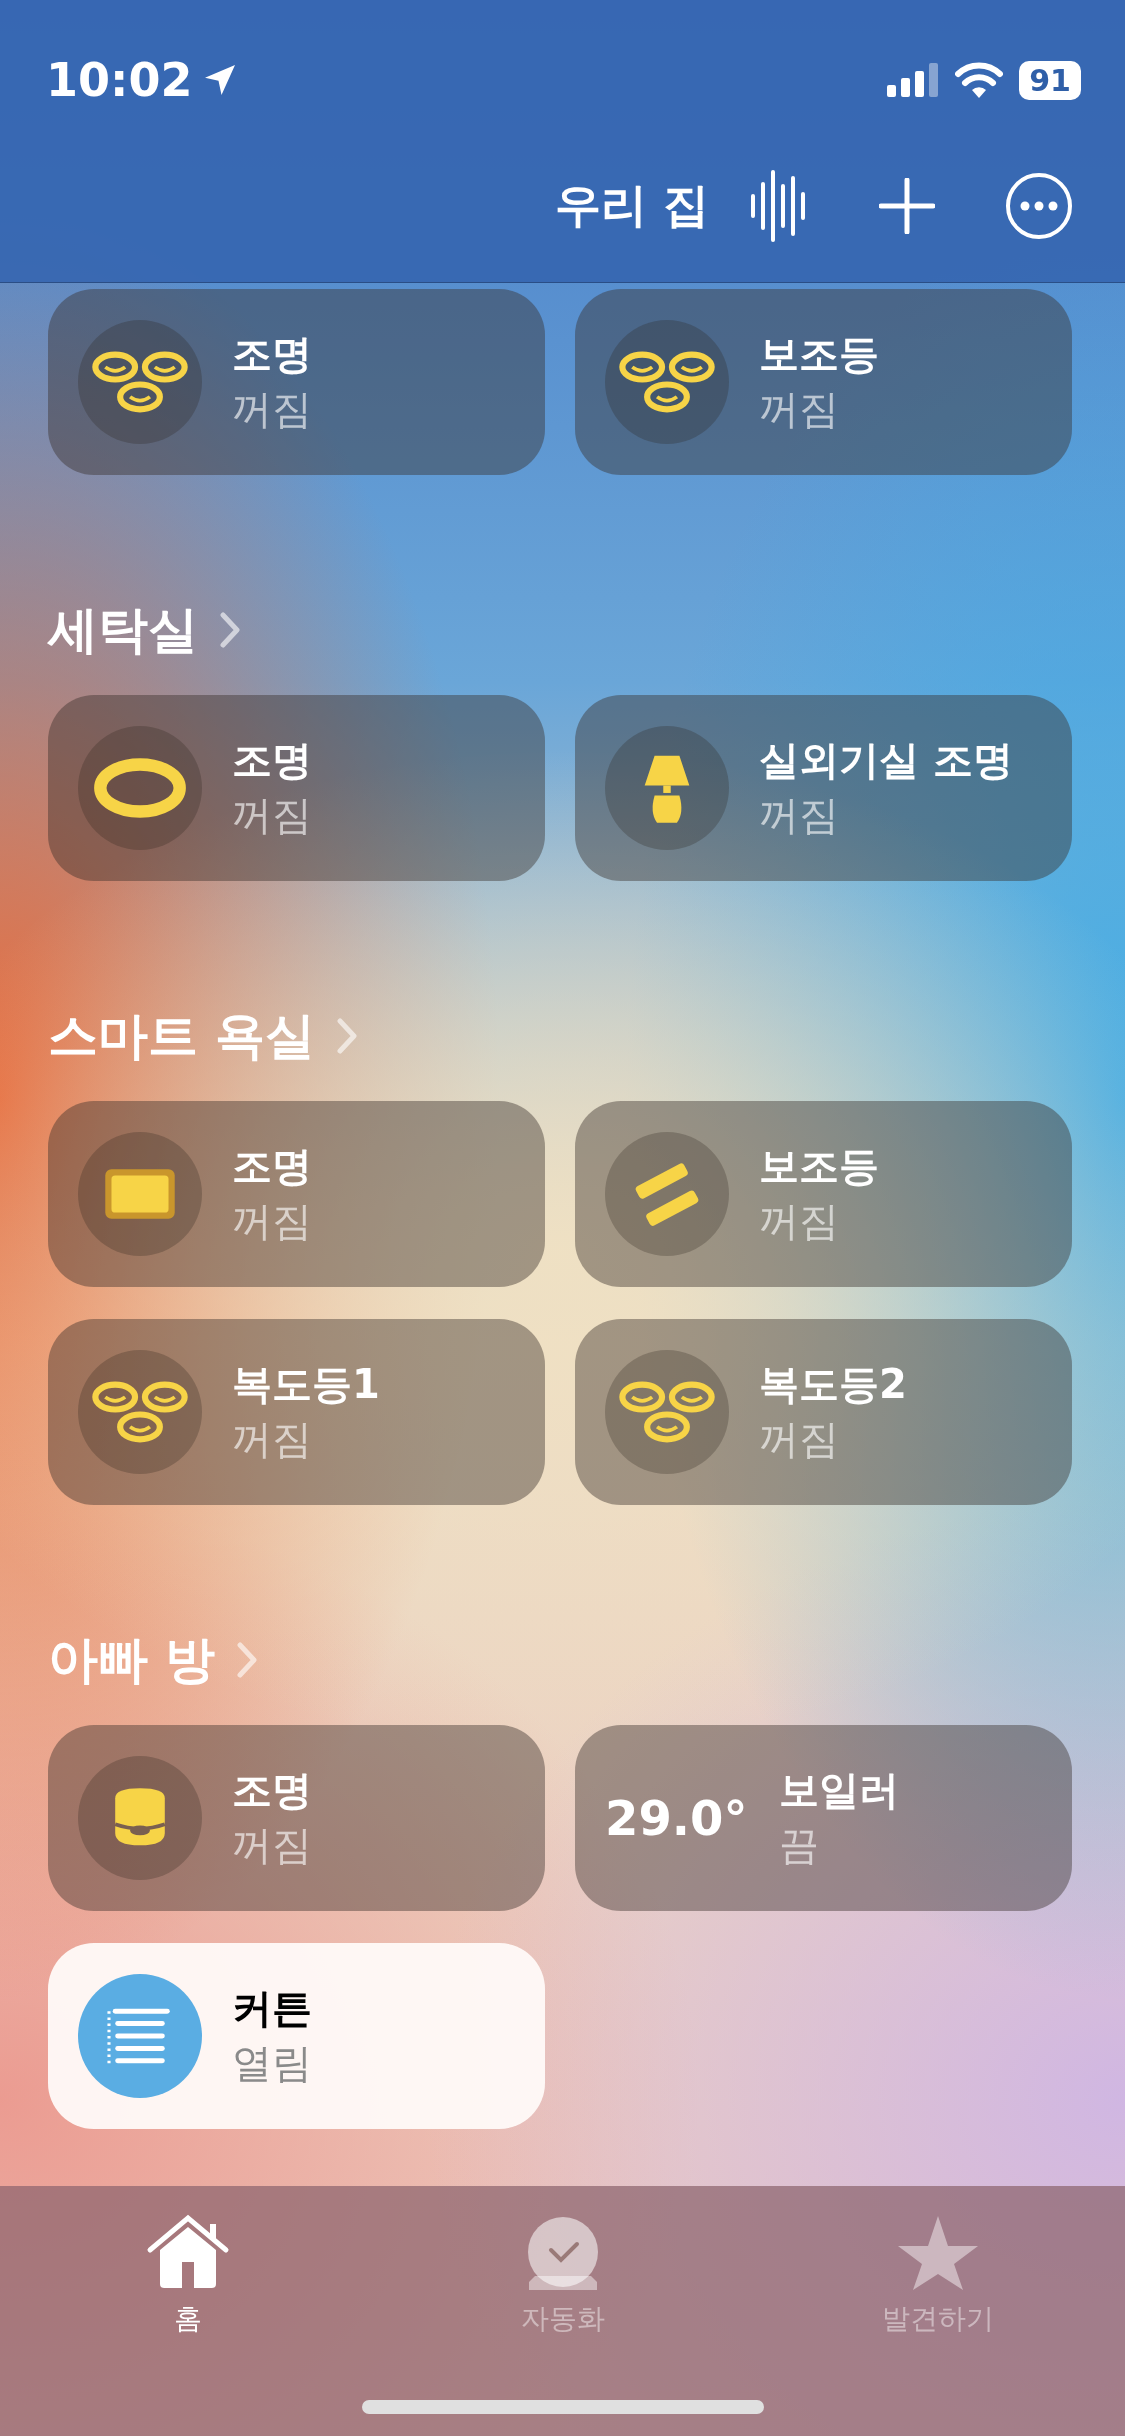  Describe the element at coordinates (913, 80) in the screenshot. I see `signal-icon` at that location.